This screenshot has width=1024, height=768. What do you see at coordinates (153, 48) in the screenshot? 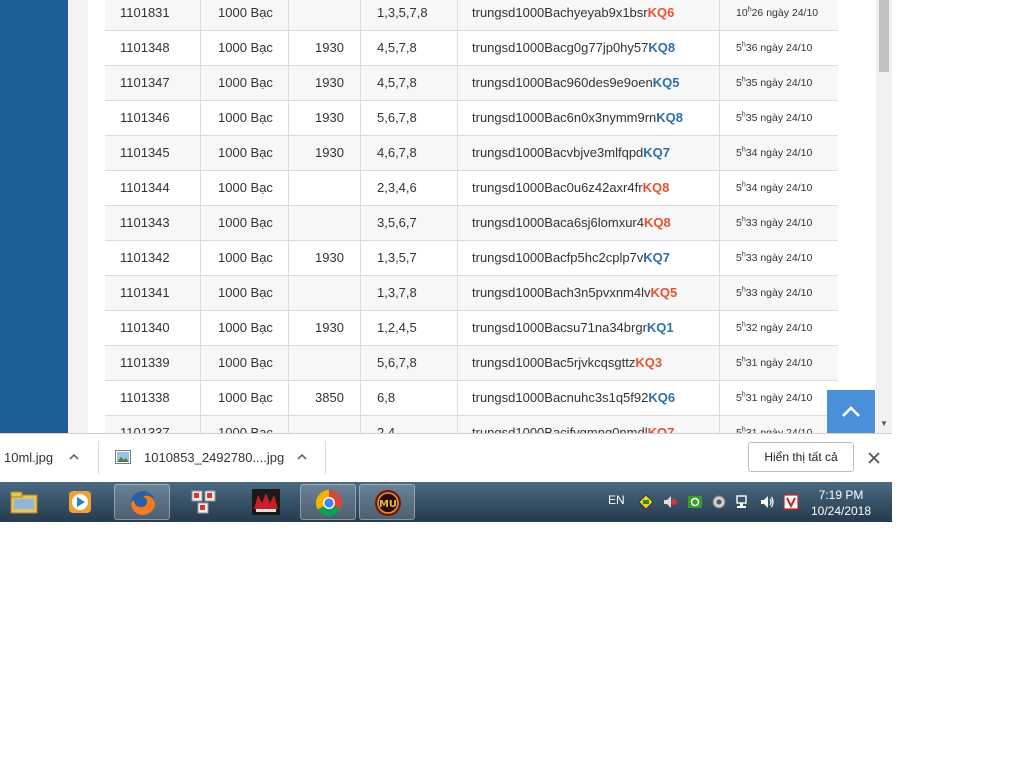
I see `row-id: 1101348` at bounding box center [153, 48].